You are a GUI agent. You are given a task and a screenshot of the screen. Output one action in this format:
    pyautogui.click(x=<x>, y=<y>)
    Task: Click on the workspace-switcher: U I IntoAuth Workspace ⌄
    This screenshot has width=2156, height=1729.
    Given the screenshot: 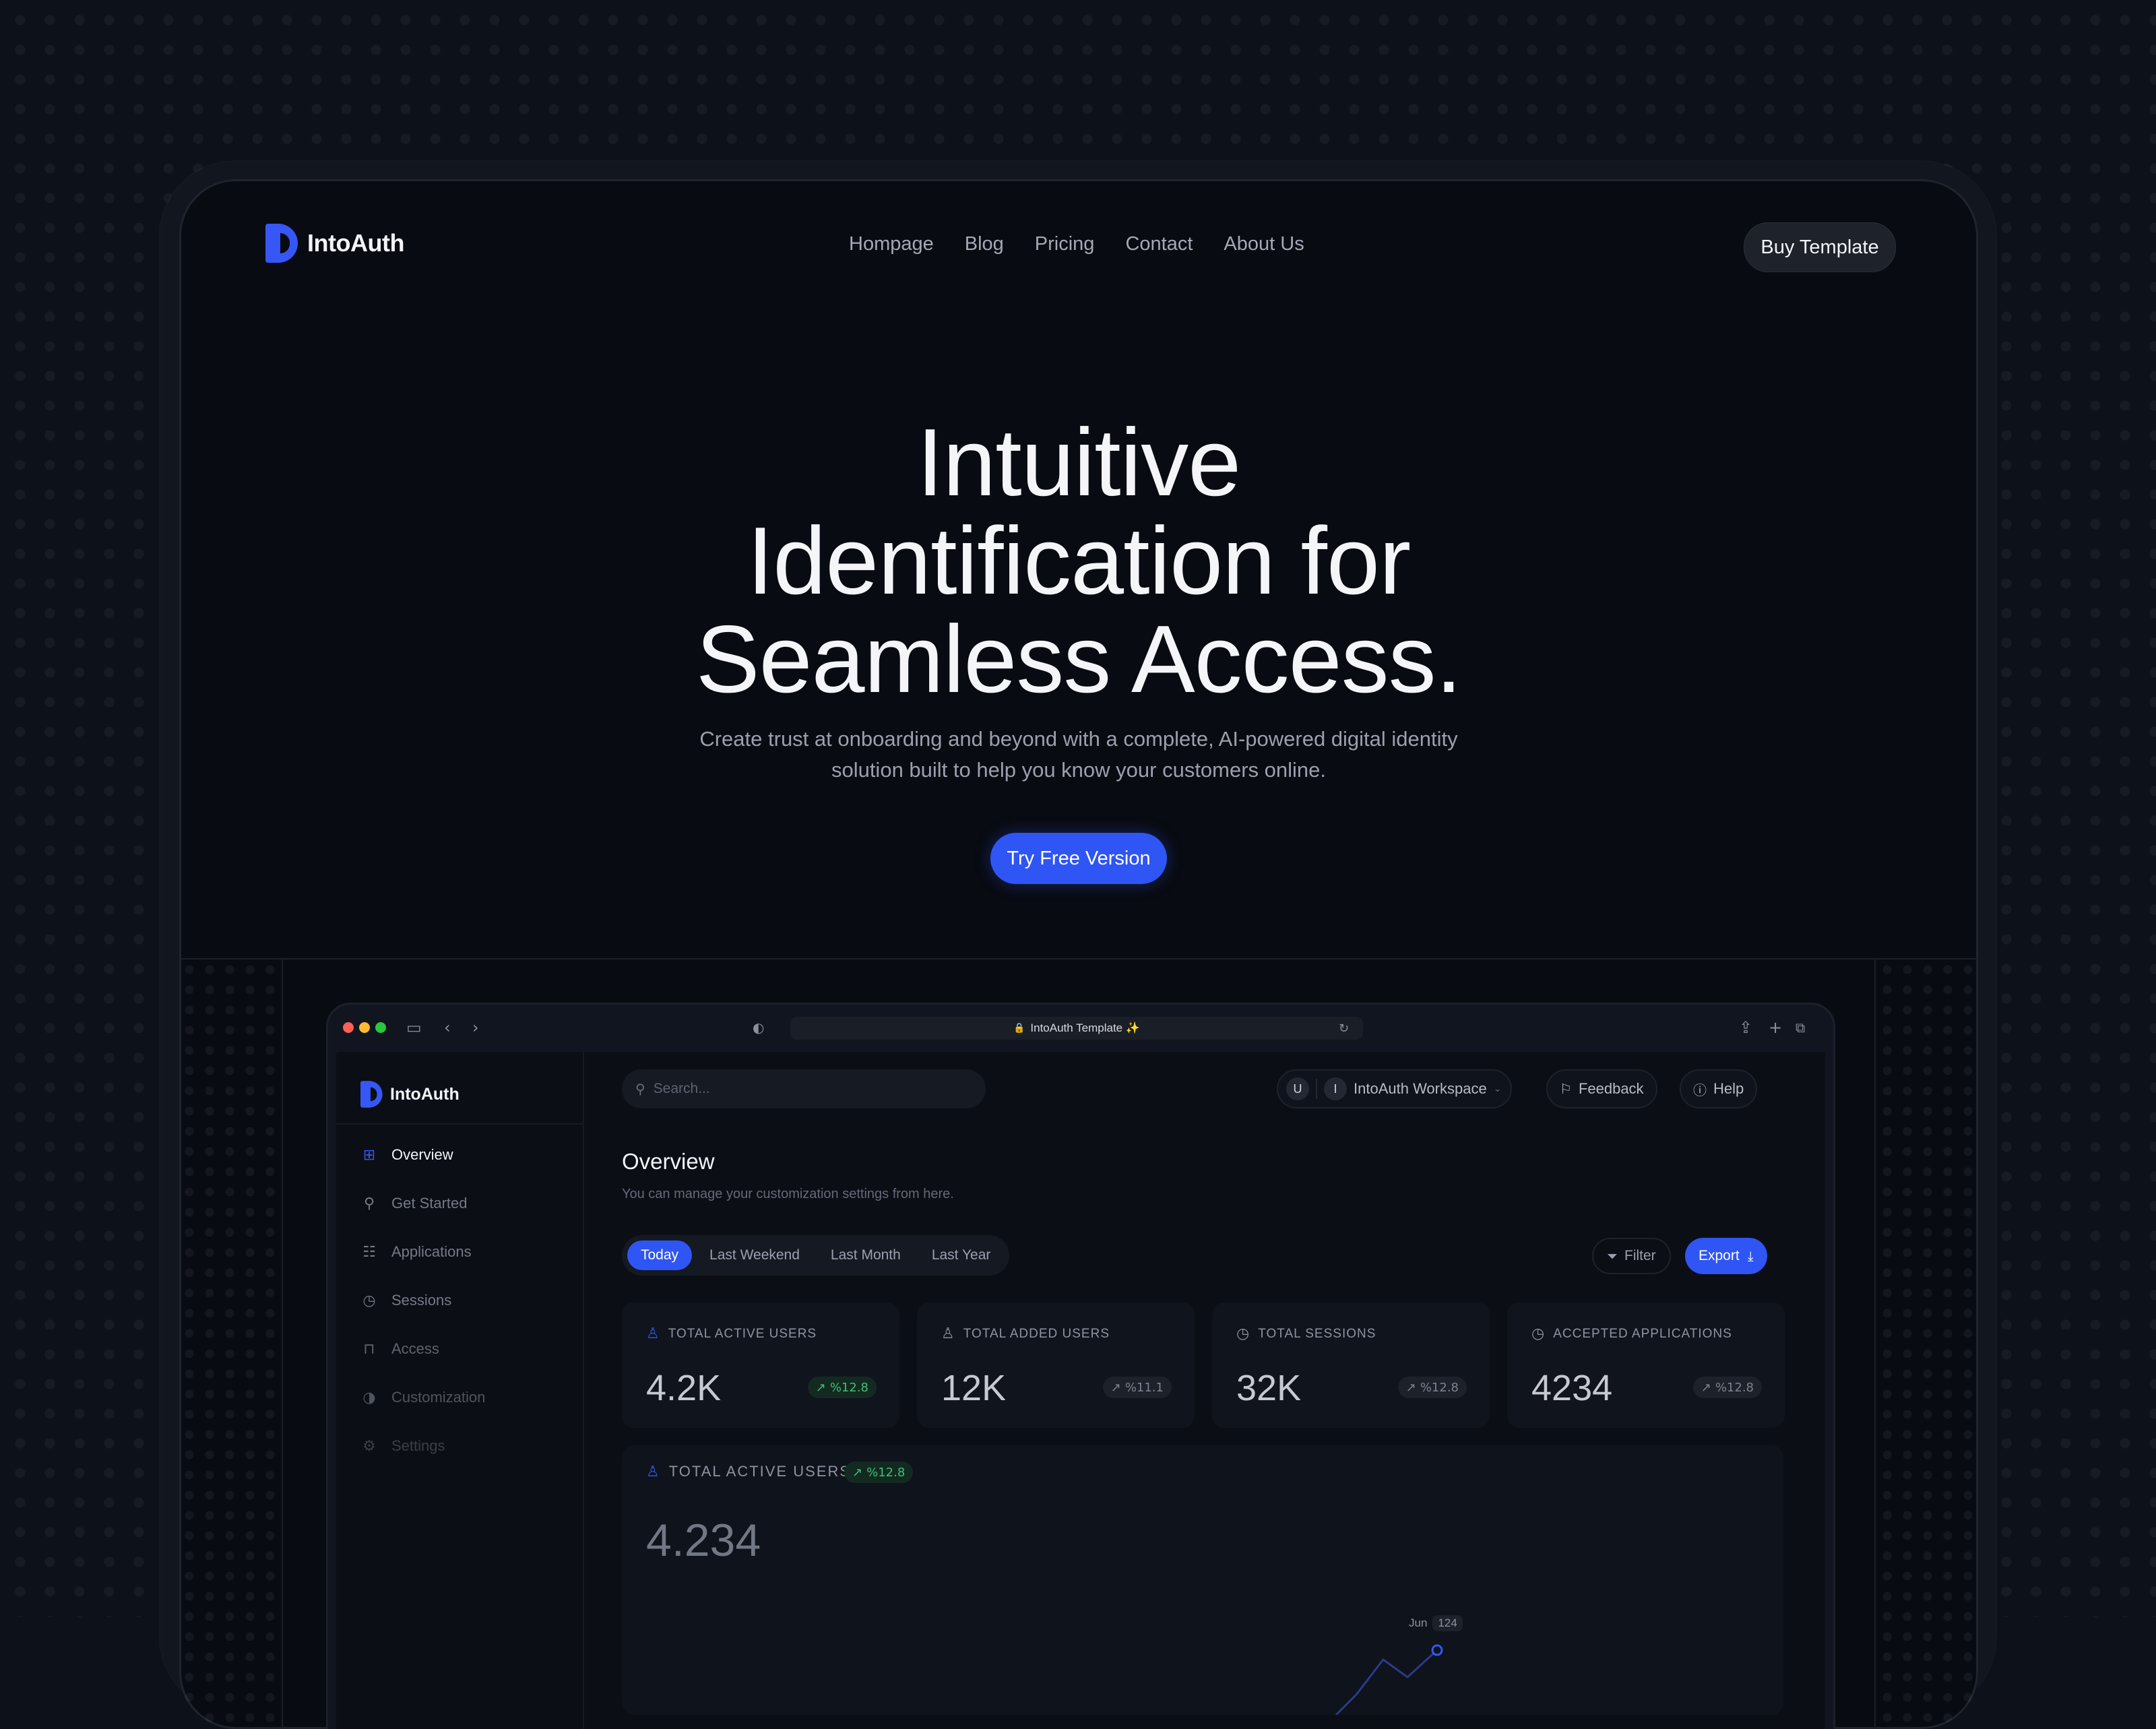 What is the action you would take?
    pyautogui.click(x=1395, y=1088)
    